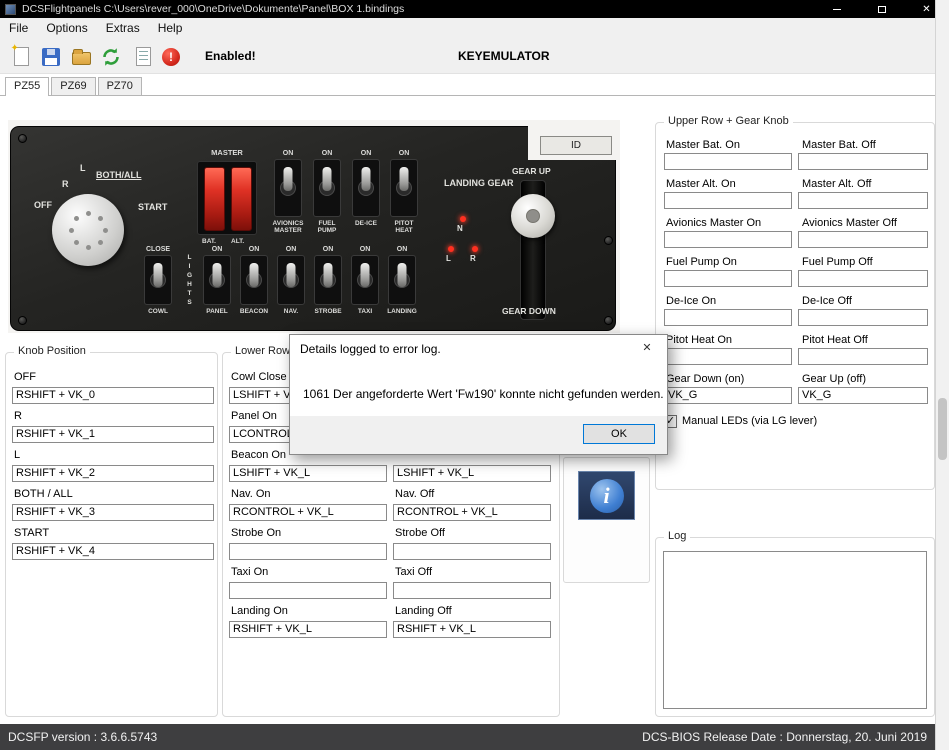 This screenshot has width=949, height=750. What do you see at coordinates (111, 56) in the screenshot?
I see `refresh-button` at bounding box center [111, 56].